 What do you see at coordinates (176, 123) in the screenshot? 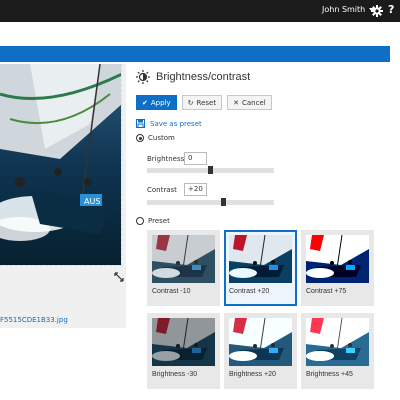
I see `save-as-preset-label: Save as preset` at bounding box center [176, 123].